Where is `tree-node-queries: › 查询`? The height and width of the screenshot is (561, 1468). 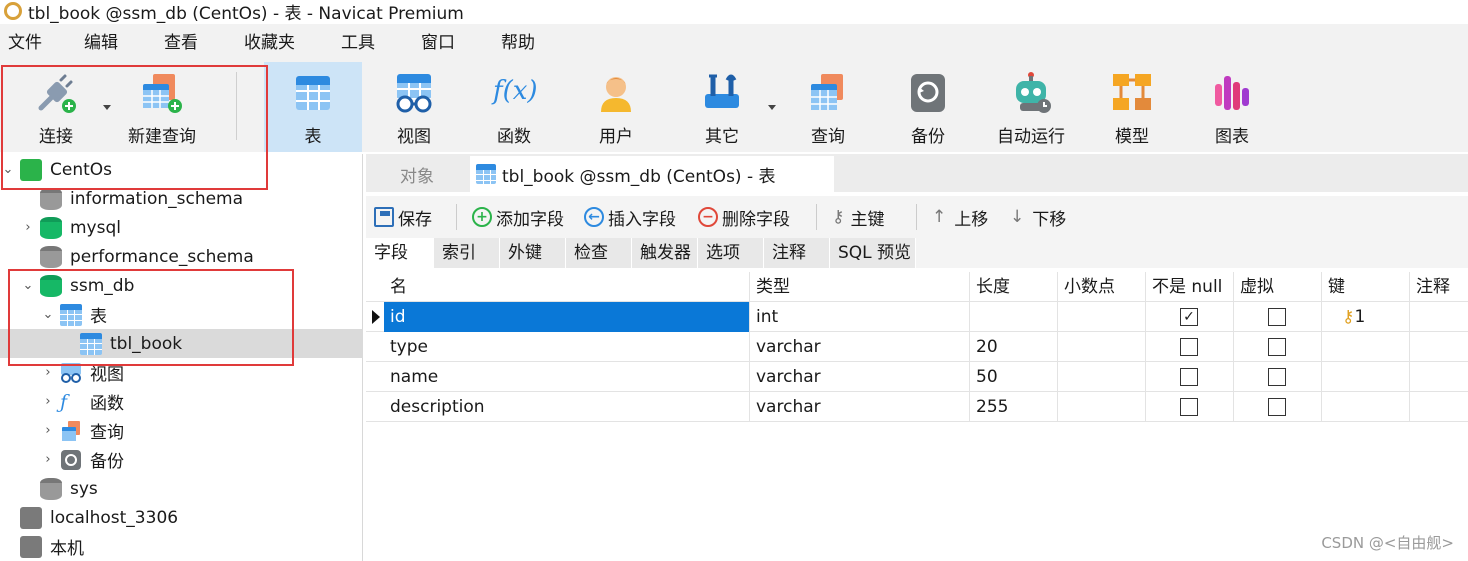 tree-node-queries: › 查询 is located at coordinates (181, 430).